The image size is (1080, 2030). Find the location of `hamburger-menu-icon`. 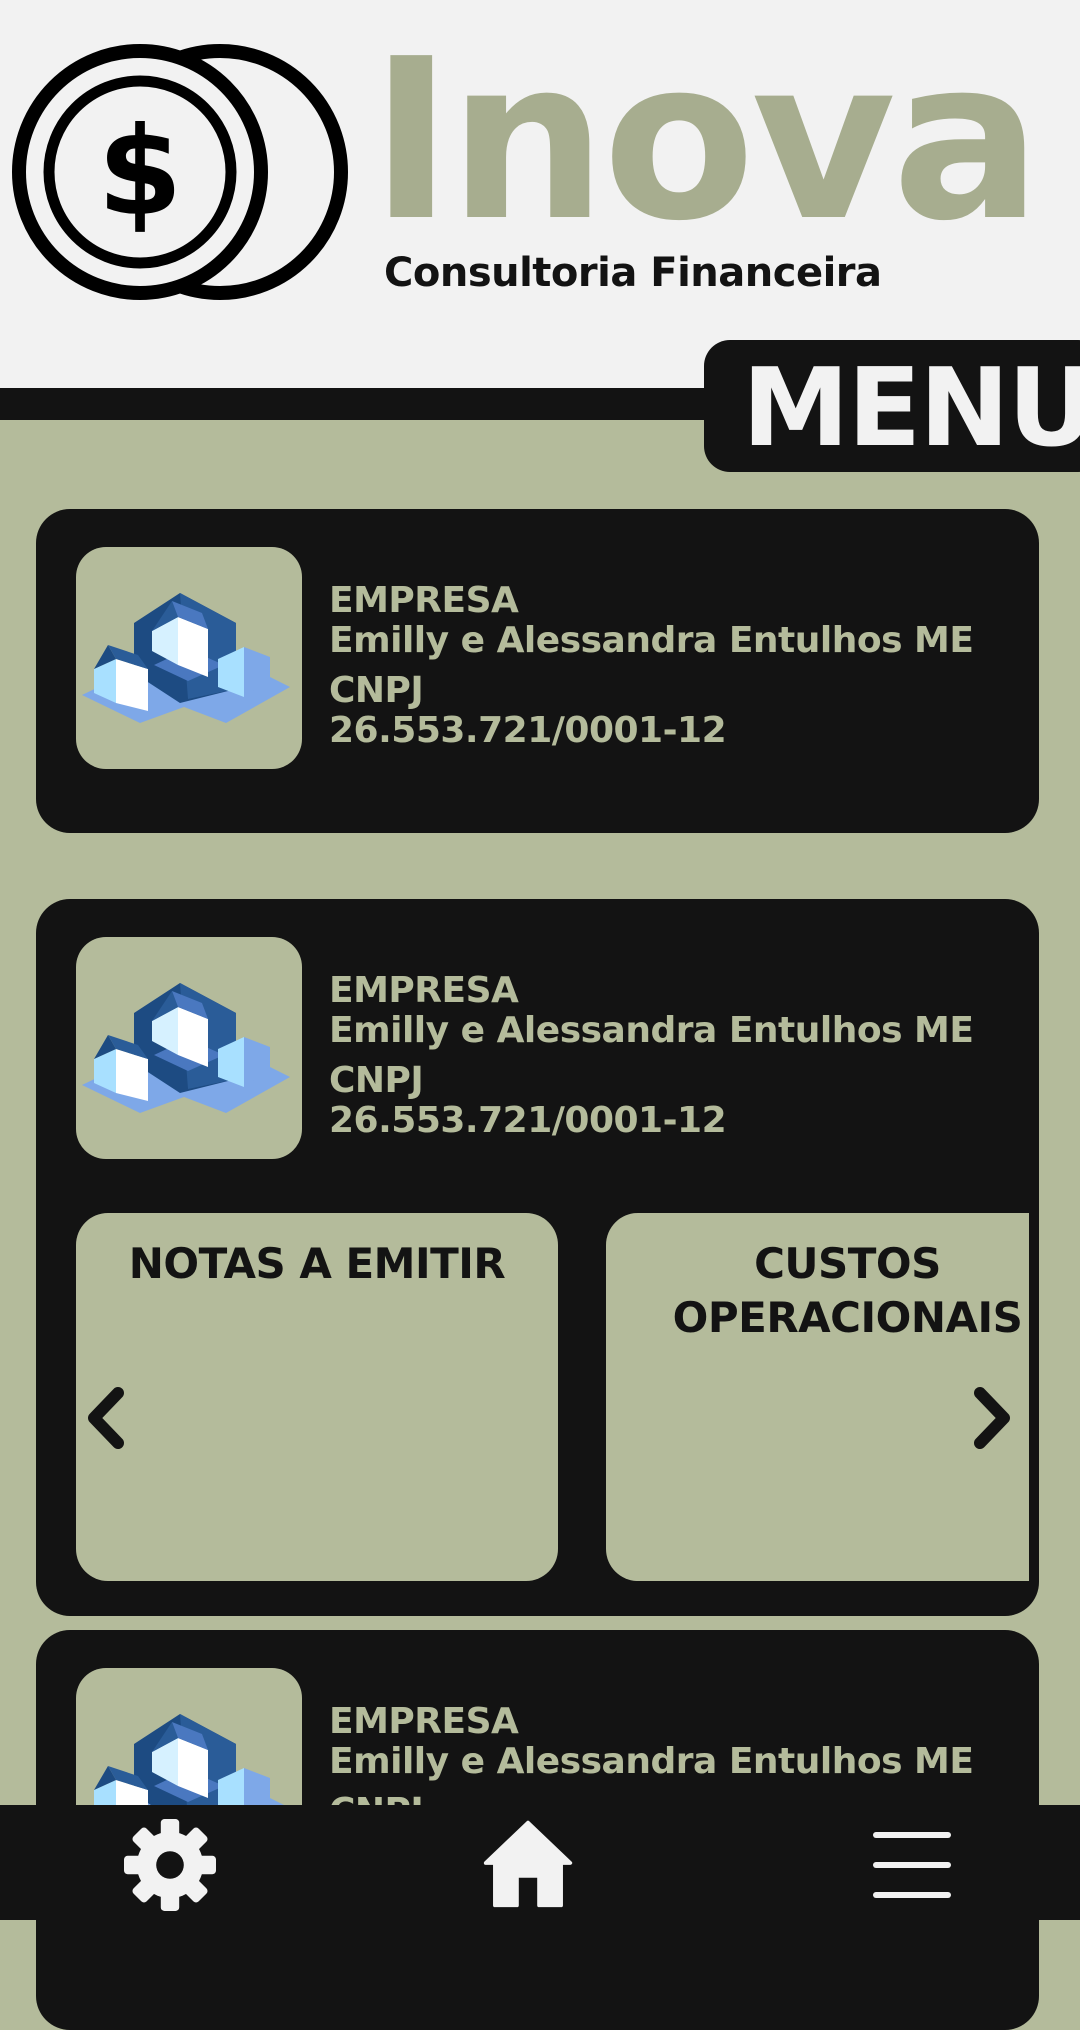

hamburger-menu-icon is located at coordinates (912, 1865).